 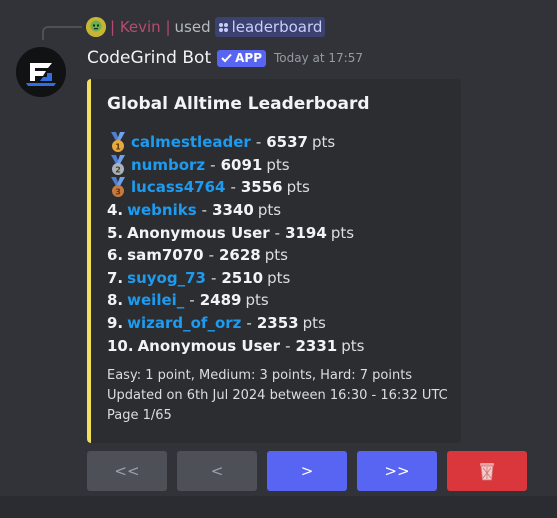 What do you see at coordinates (184, 323) in the screenshot?
I see `username-link: wizard_of_orz` at bounding box center [184, 323].